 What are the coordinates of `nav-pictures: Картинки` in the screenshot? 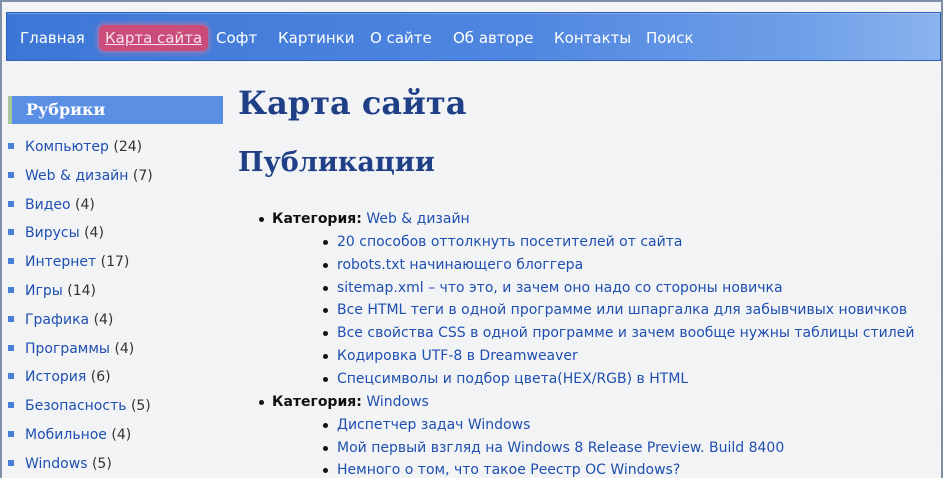 It's located at (316, 38).